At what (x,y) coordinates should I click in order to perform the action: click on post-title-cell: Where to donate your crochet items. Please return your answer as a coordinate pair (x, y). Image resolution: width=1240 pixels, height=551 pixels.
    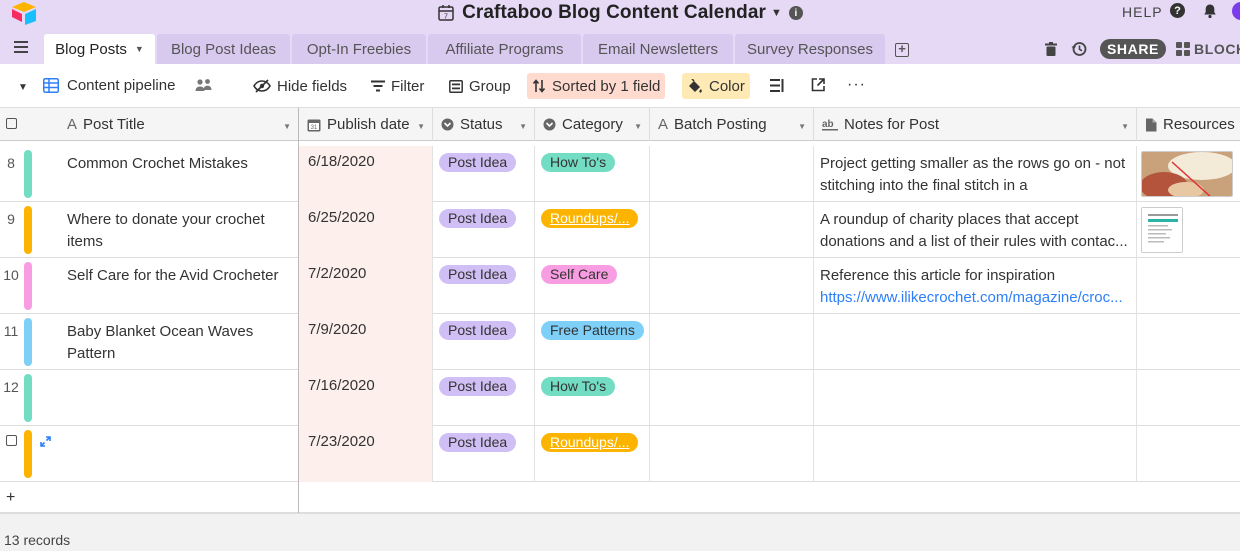
    Looking at the image, I should click on (149, 230).